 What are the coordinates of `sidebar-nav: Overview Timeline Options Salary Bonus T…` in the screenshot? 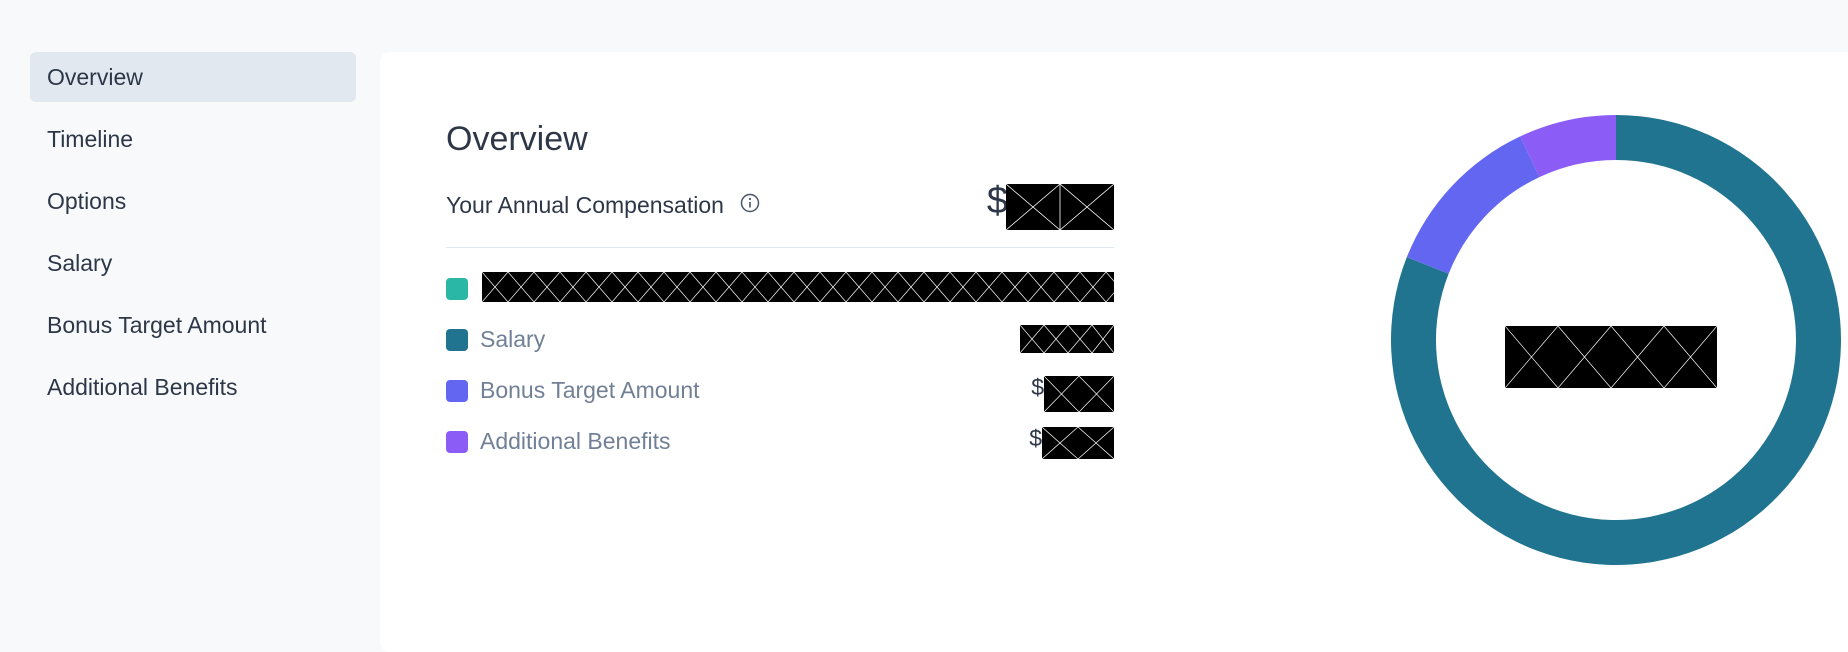 It's located at (193, 238).